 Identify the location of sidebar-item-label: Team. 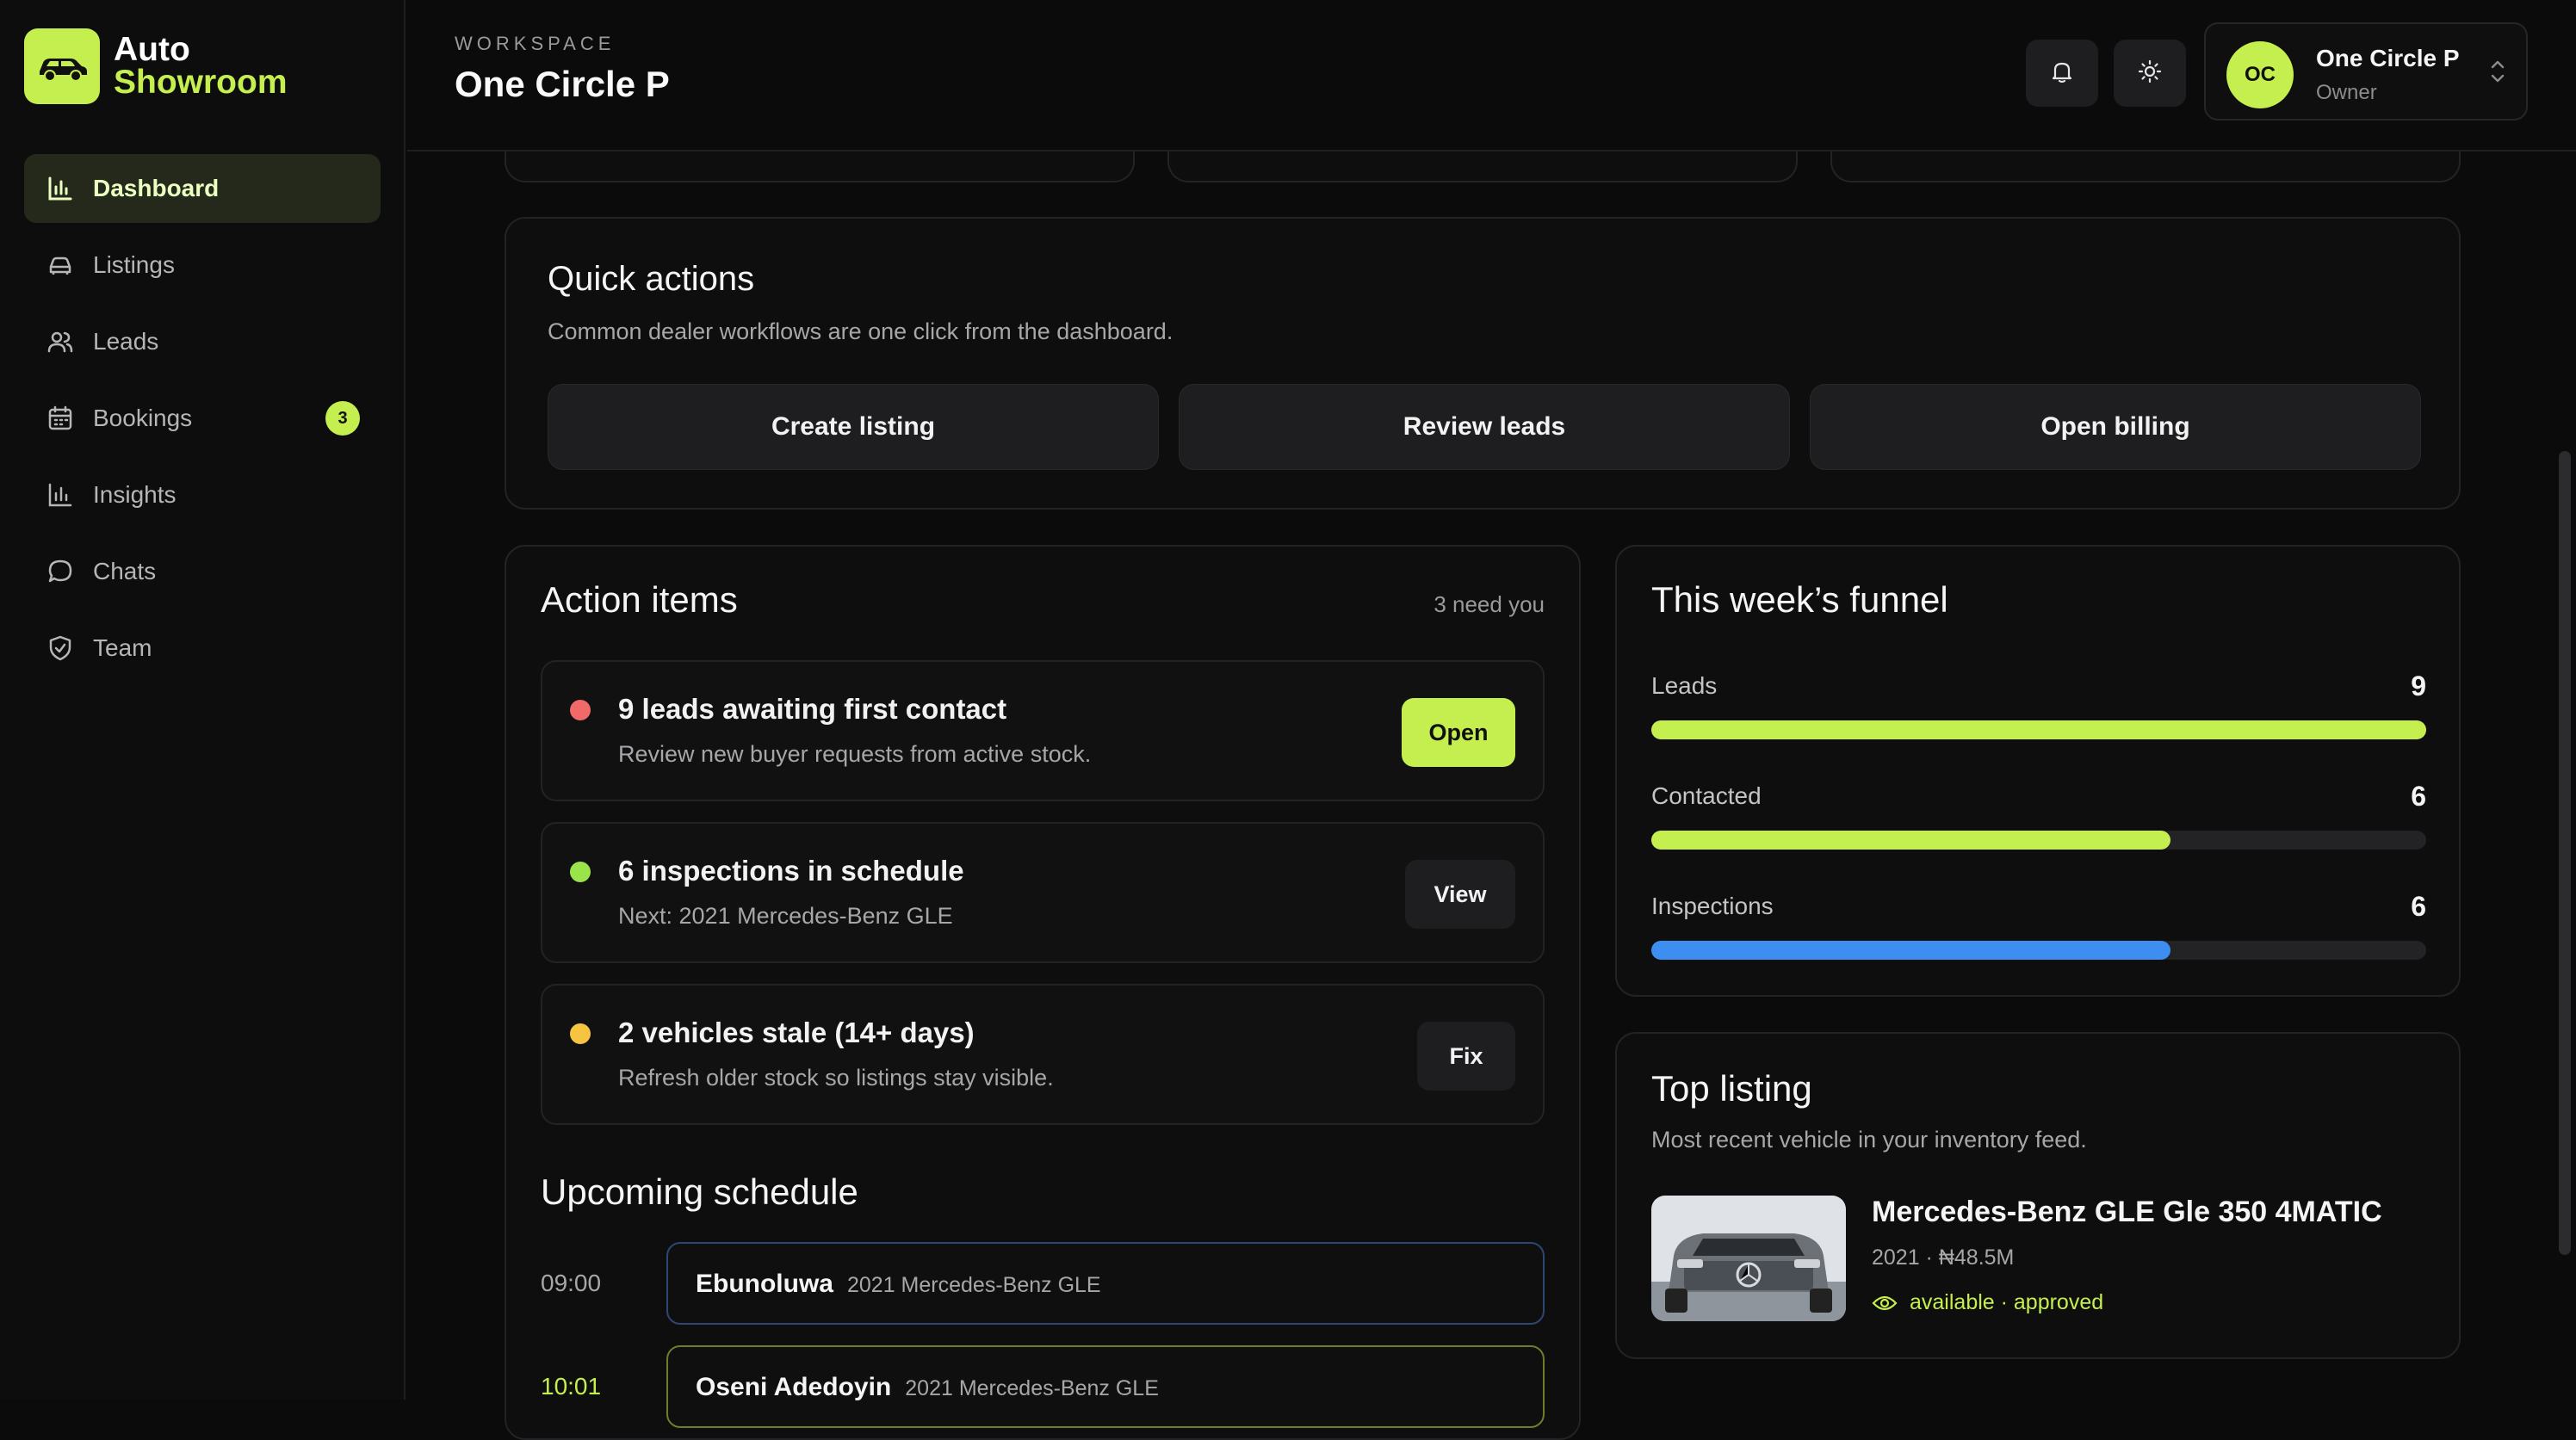
(123, 647).